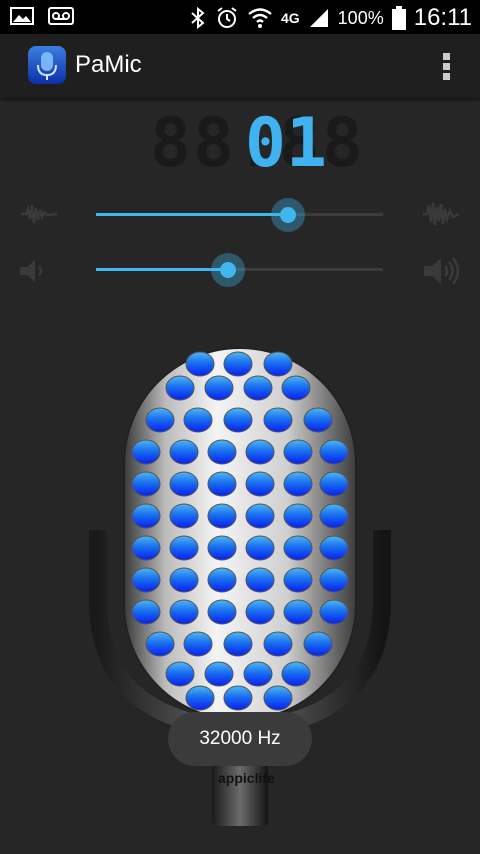  What do you see at coordinates (240, 17) in the screenshot?
I see `status-bar: 4G 100% 16:11` at bounding box center [240, 17].